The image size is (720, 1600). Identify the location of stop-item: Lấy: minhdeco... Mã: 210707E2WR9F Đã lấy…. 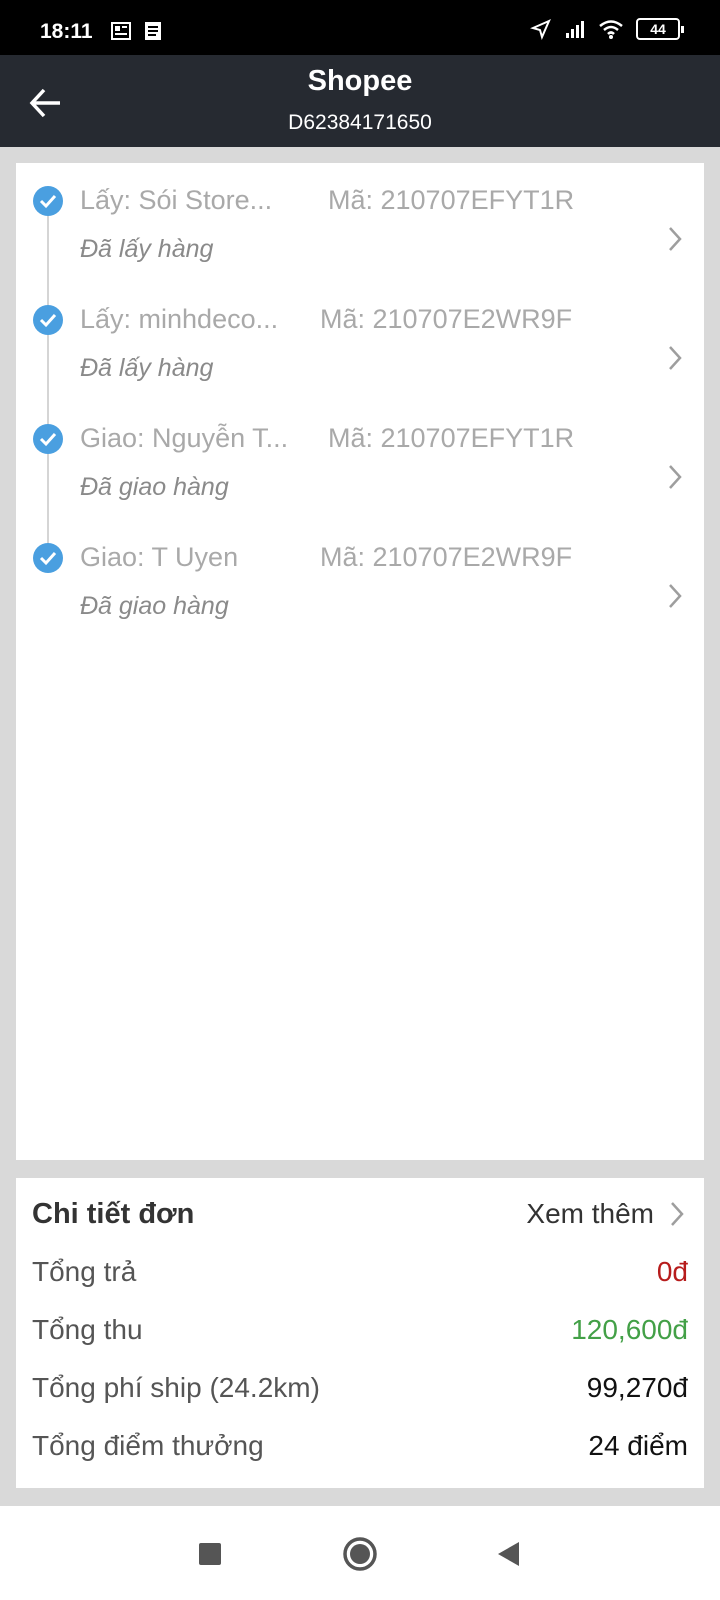
(360, 337).